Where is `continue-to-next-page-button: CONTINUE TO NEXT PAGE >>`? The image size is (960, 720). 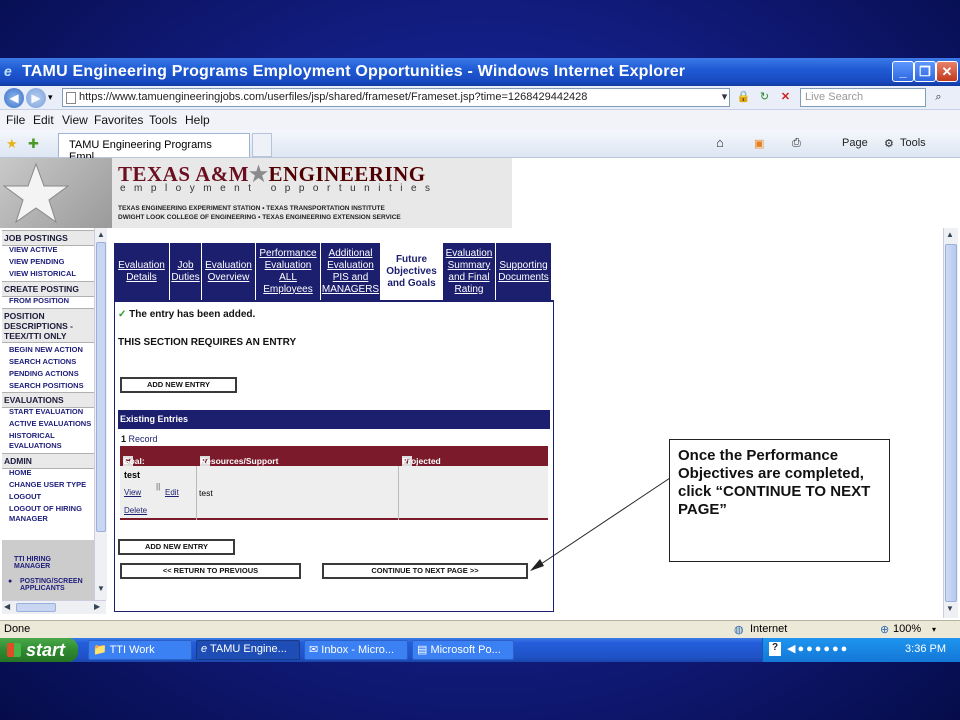 continue-to-next-page-button: CONTINUE TO NEXT PAGE >> is located at coordinates (425, 571).